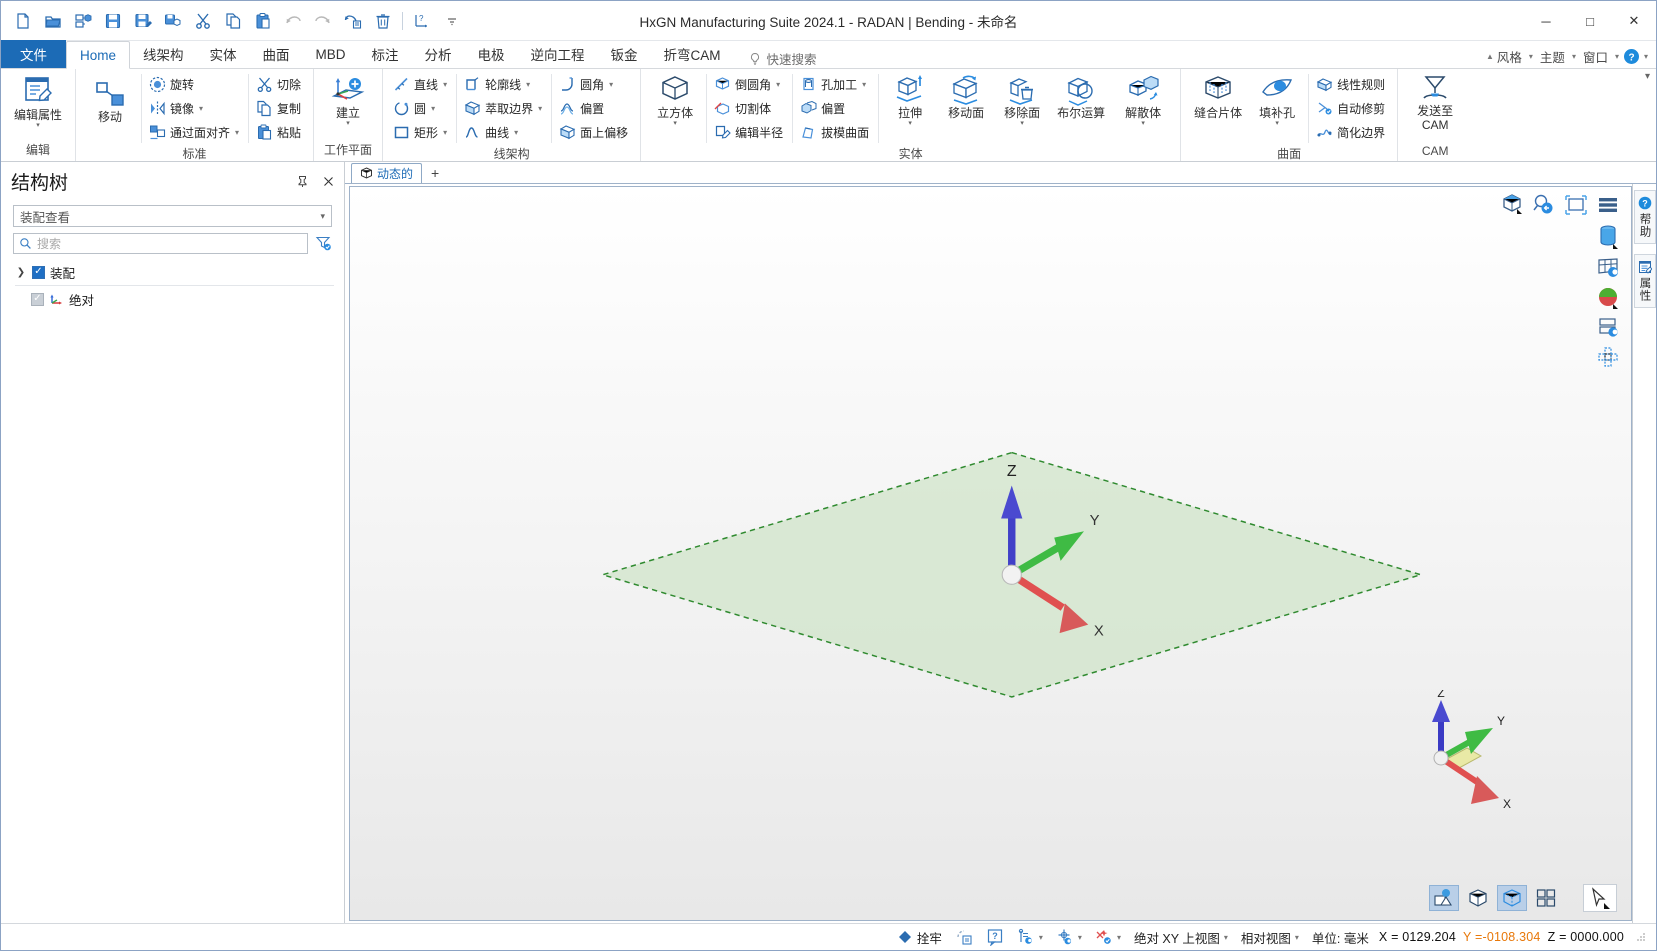 Image resolution: width=1657 pixels, height=951 pixels. Describe the element at coordinates (172, 216) in the screenshot. I see `assembly-view-select: 装配查看 ▾` at that location.